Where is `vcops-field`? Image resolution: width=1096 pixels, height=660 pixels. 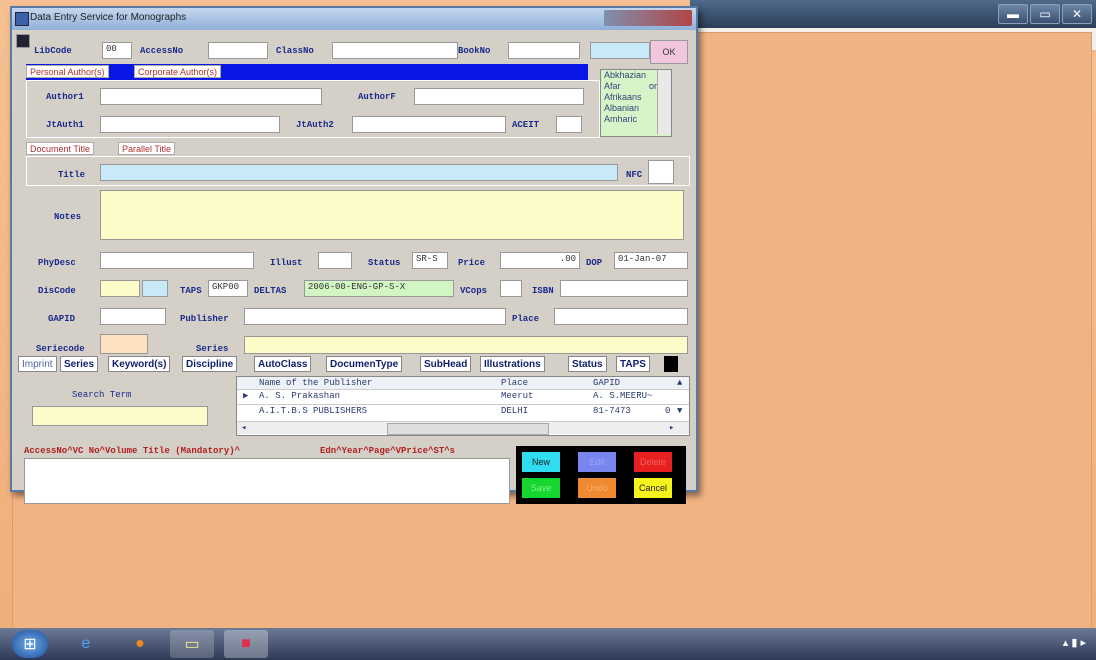
vcops-field is located at coordinates (511, 288).